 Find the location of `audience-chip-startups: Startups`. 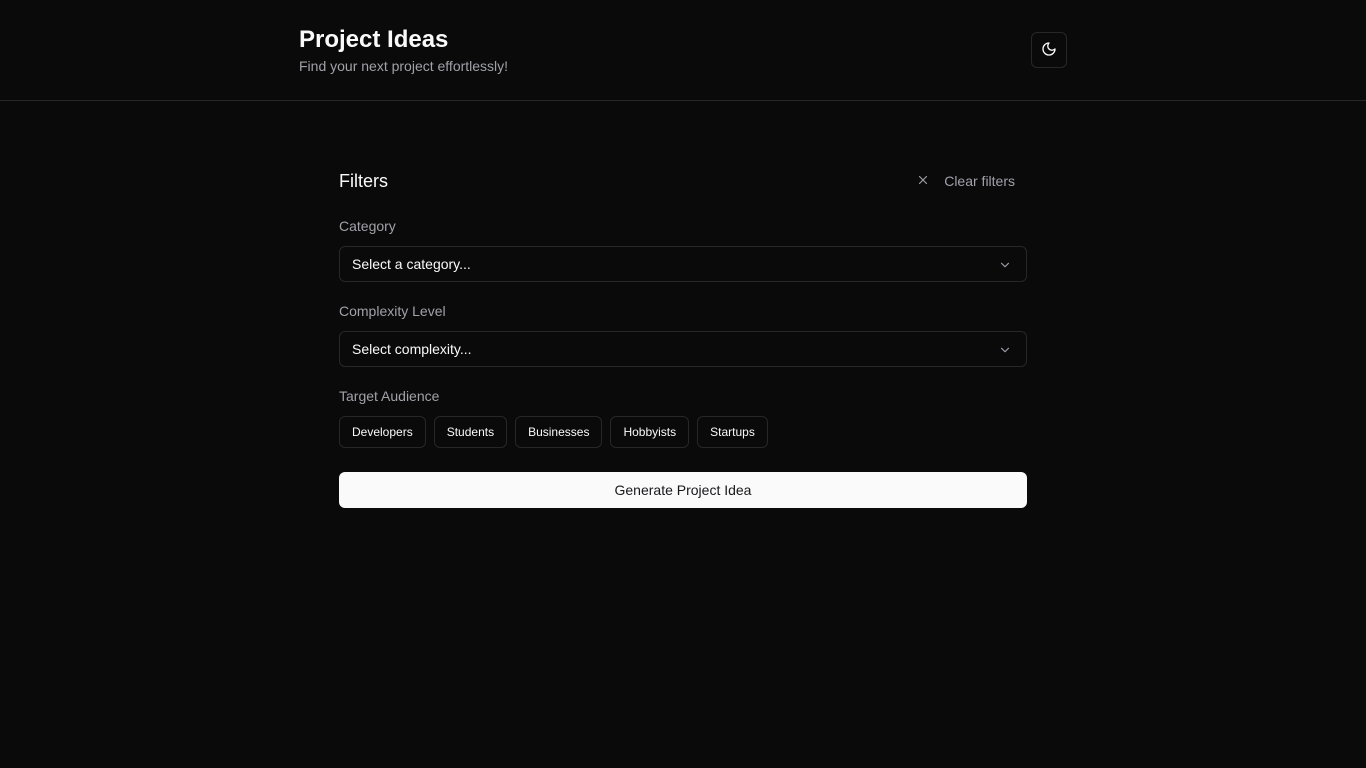

audience-chip-startups: Startups is located at coordinates (732, 432).